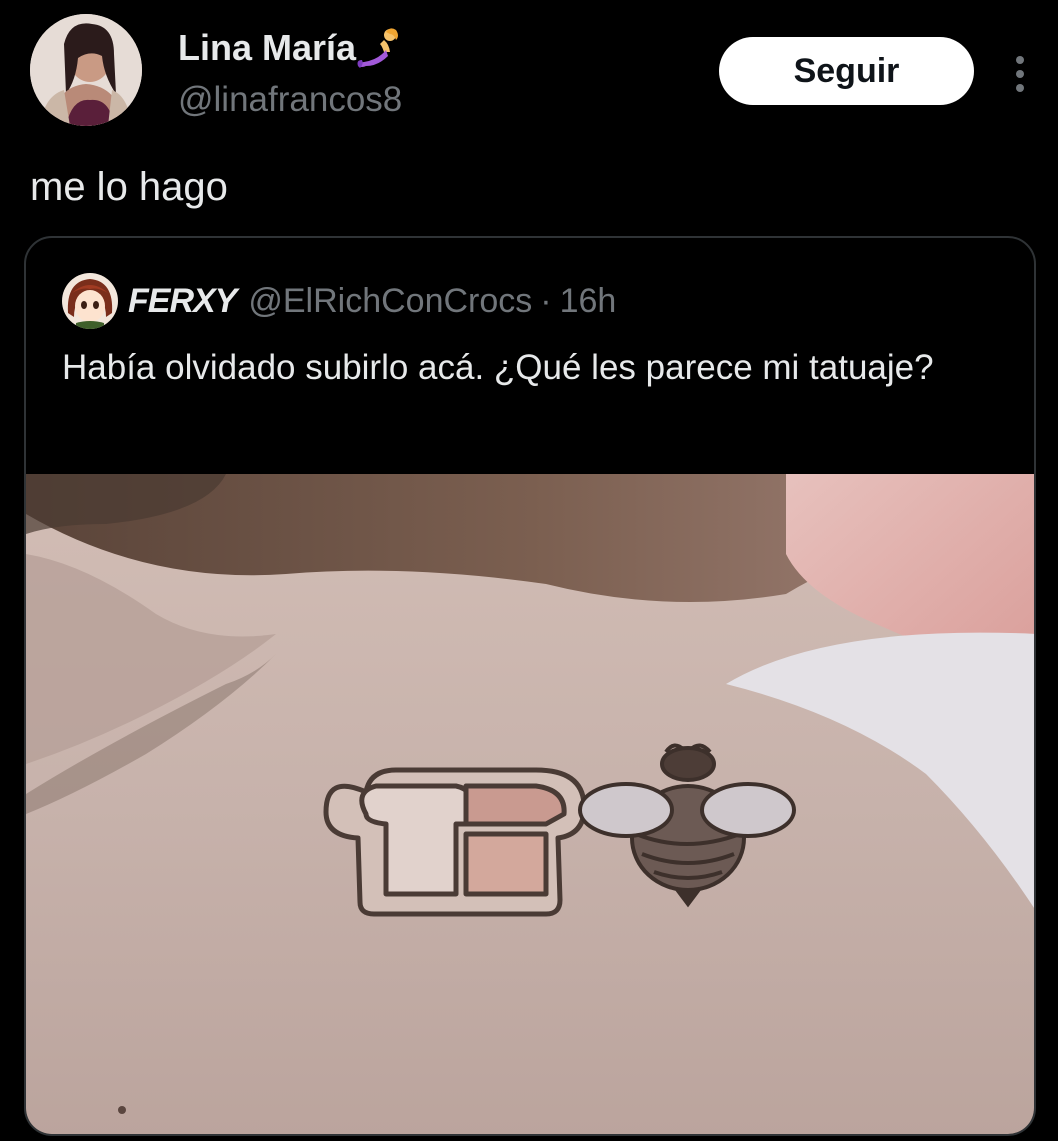 This screenshot has width=1058, height=1141. I want to click on author-name: Lina María, so click(290, 48).